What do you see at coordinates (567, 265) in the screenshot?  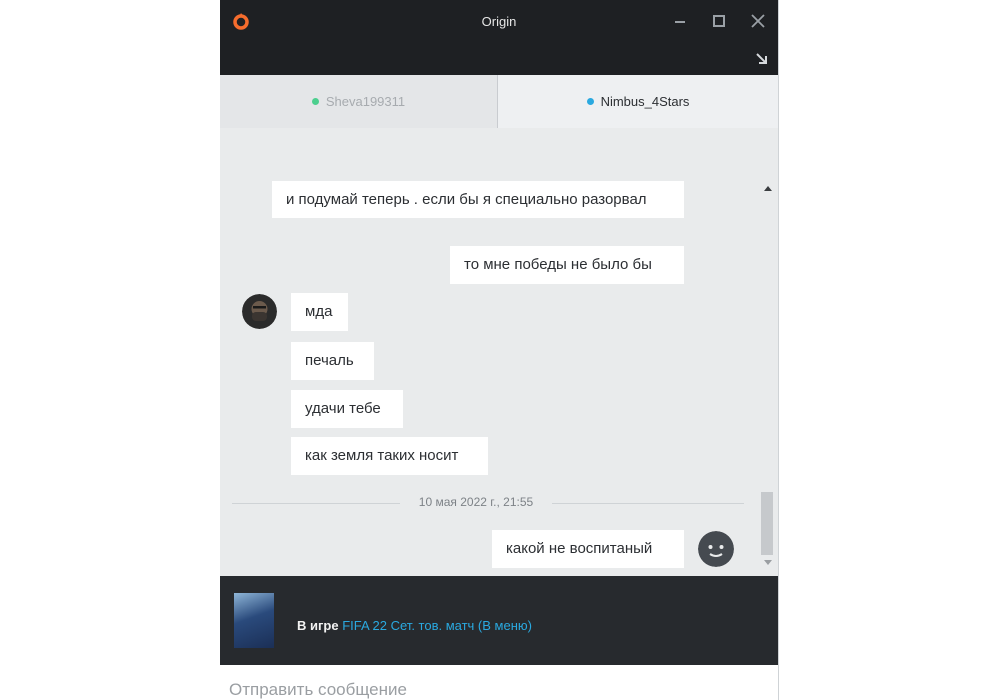 I see `message-bubble-outgoing: то мне победы не было бы` at bounding box center [567, 265].